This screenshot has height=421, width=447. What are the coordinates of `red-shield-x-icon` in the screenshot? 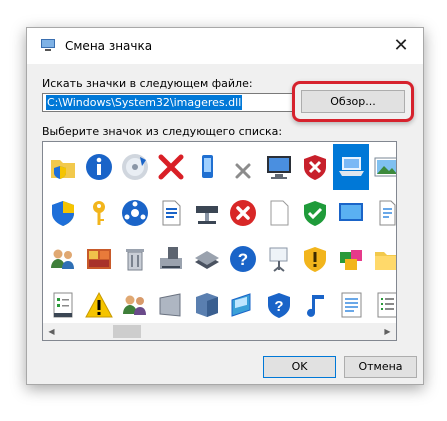 It's located at (315, 167).